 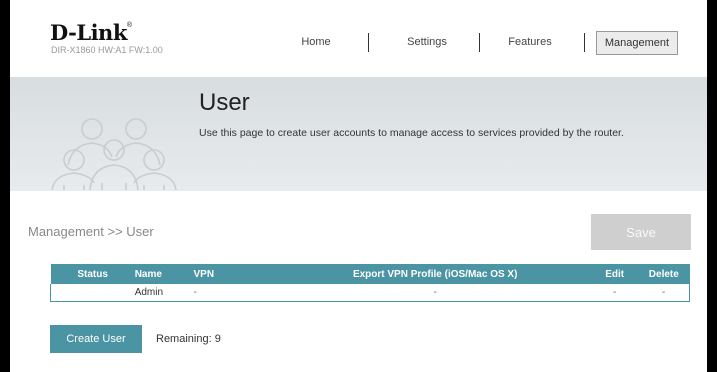 What do you see at coordinates (164, 274) in the screenshot?
I see `col-name: Name` at bounding box center [164, 274].